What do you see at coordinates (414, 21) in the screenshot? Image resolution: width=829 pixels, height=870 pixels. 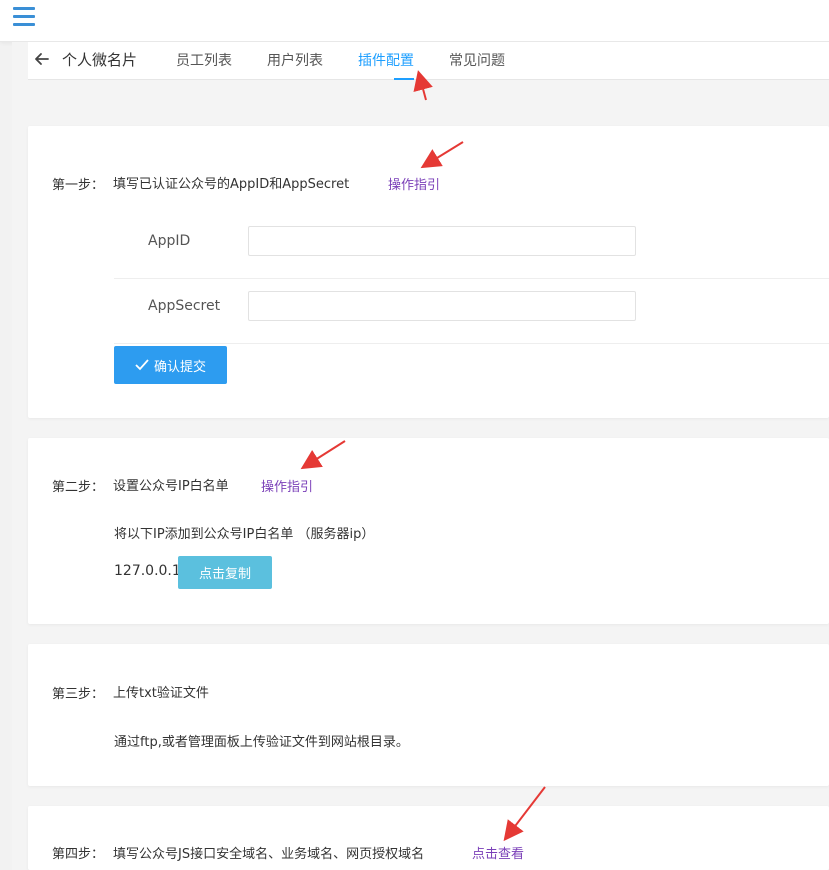 I see `top-bar` at bounding box center [414, 21].